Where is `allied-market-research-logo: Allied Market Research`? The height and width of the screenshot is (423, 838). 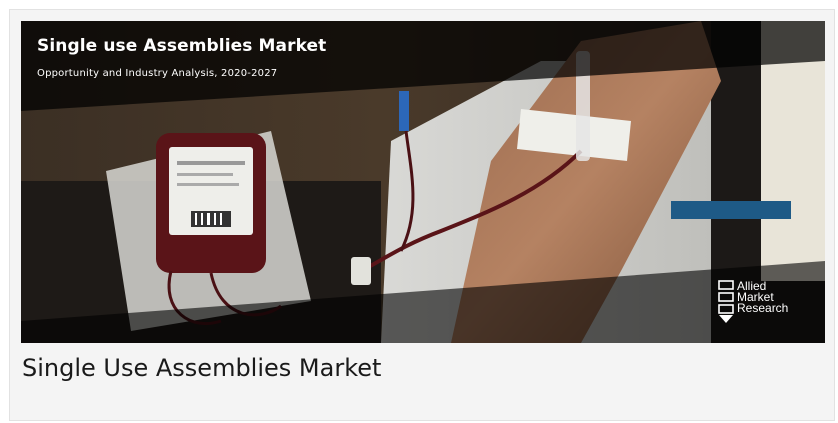 allied-market-research-logo: Allied Market Research is located at coordinates (768, 307).